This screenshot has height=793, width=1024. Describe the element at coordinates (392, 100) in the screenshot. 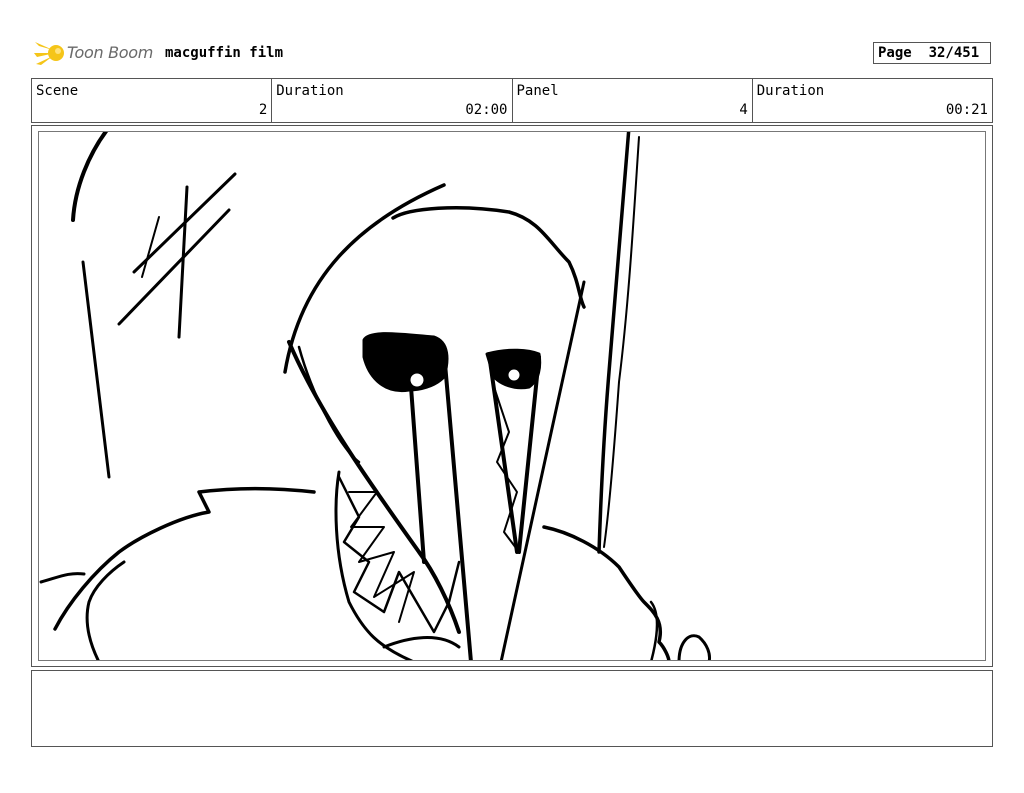

I see `scene-duration-cell: Duration 02:00` at that location.